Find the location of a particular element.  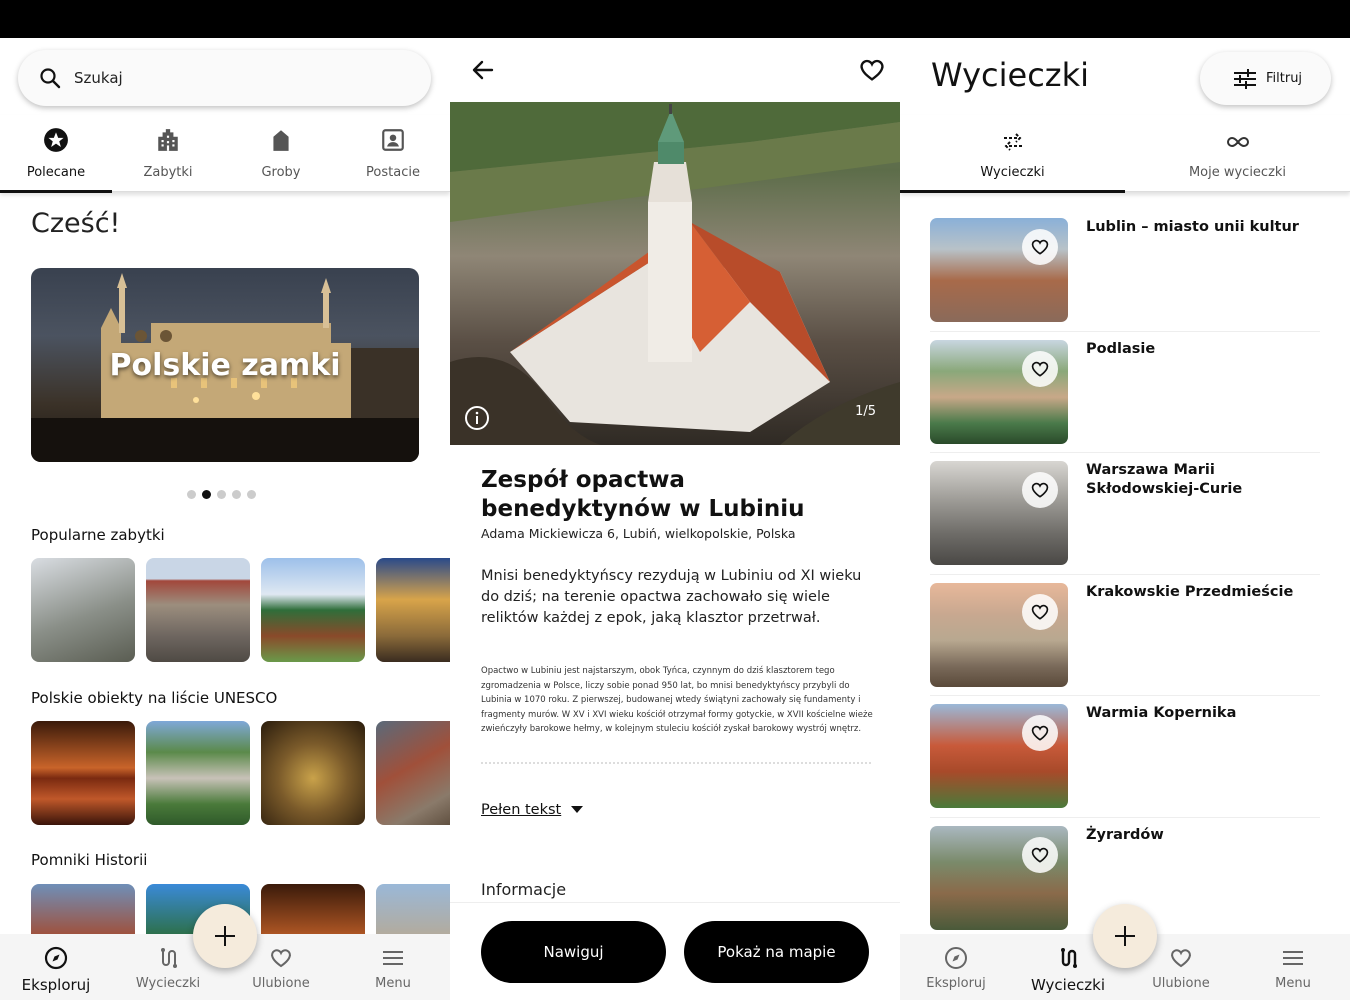

tab-trips: Wycieczki is located at coordinates (1012, 154).